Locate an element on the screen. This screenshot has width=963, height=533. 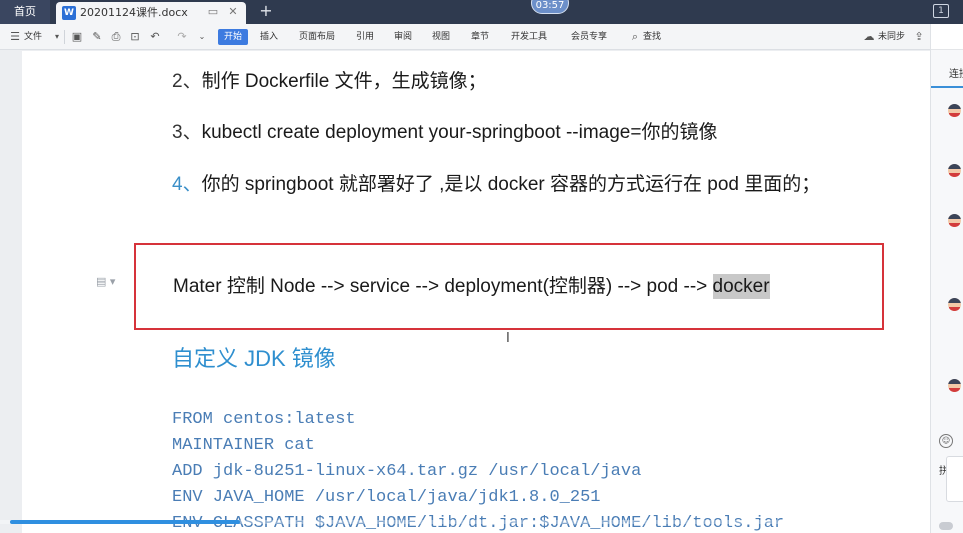
tab-page-layout: 页面布局 is located at coordinates (317, 37).